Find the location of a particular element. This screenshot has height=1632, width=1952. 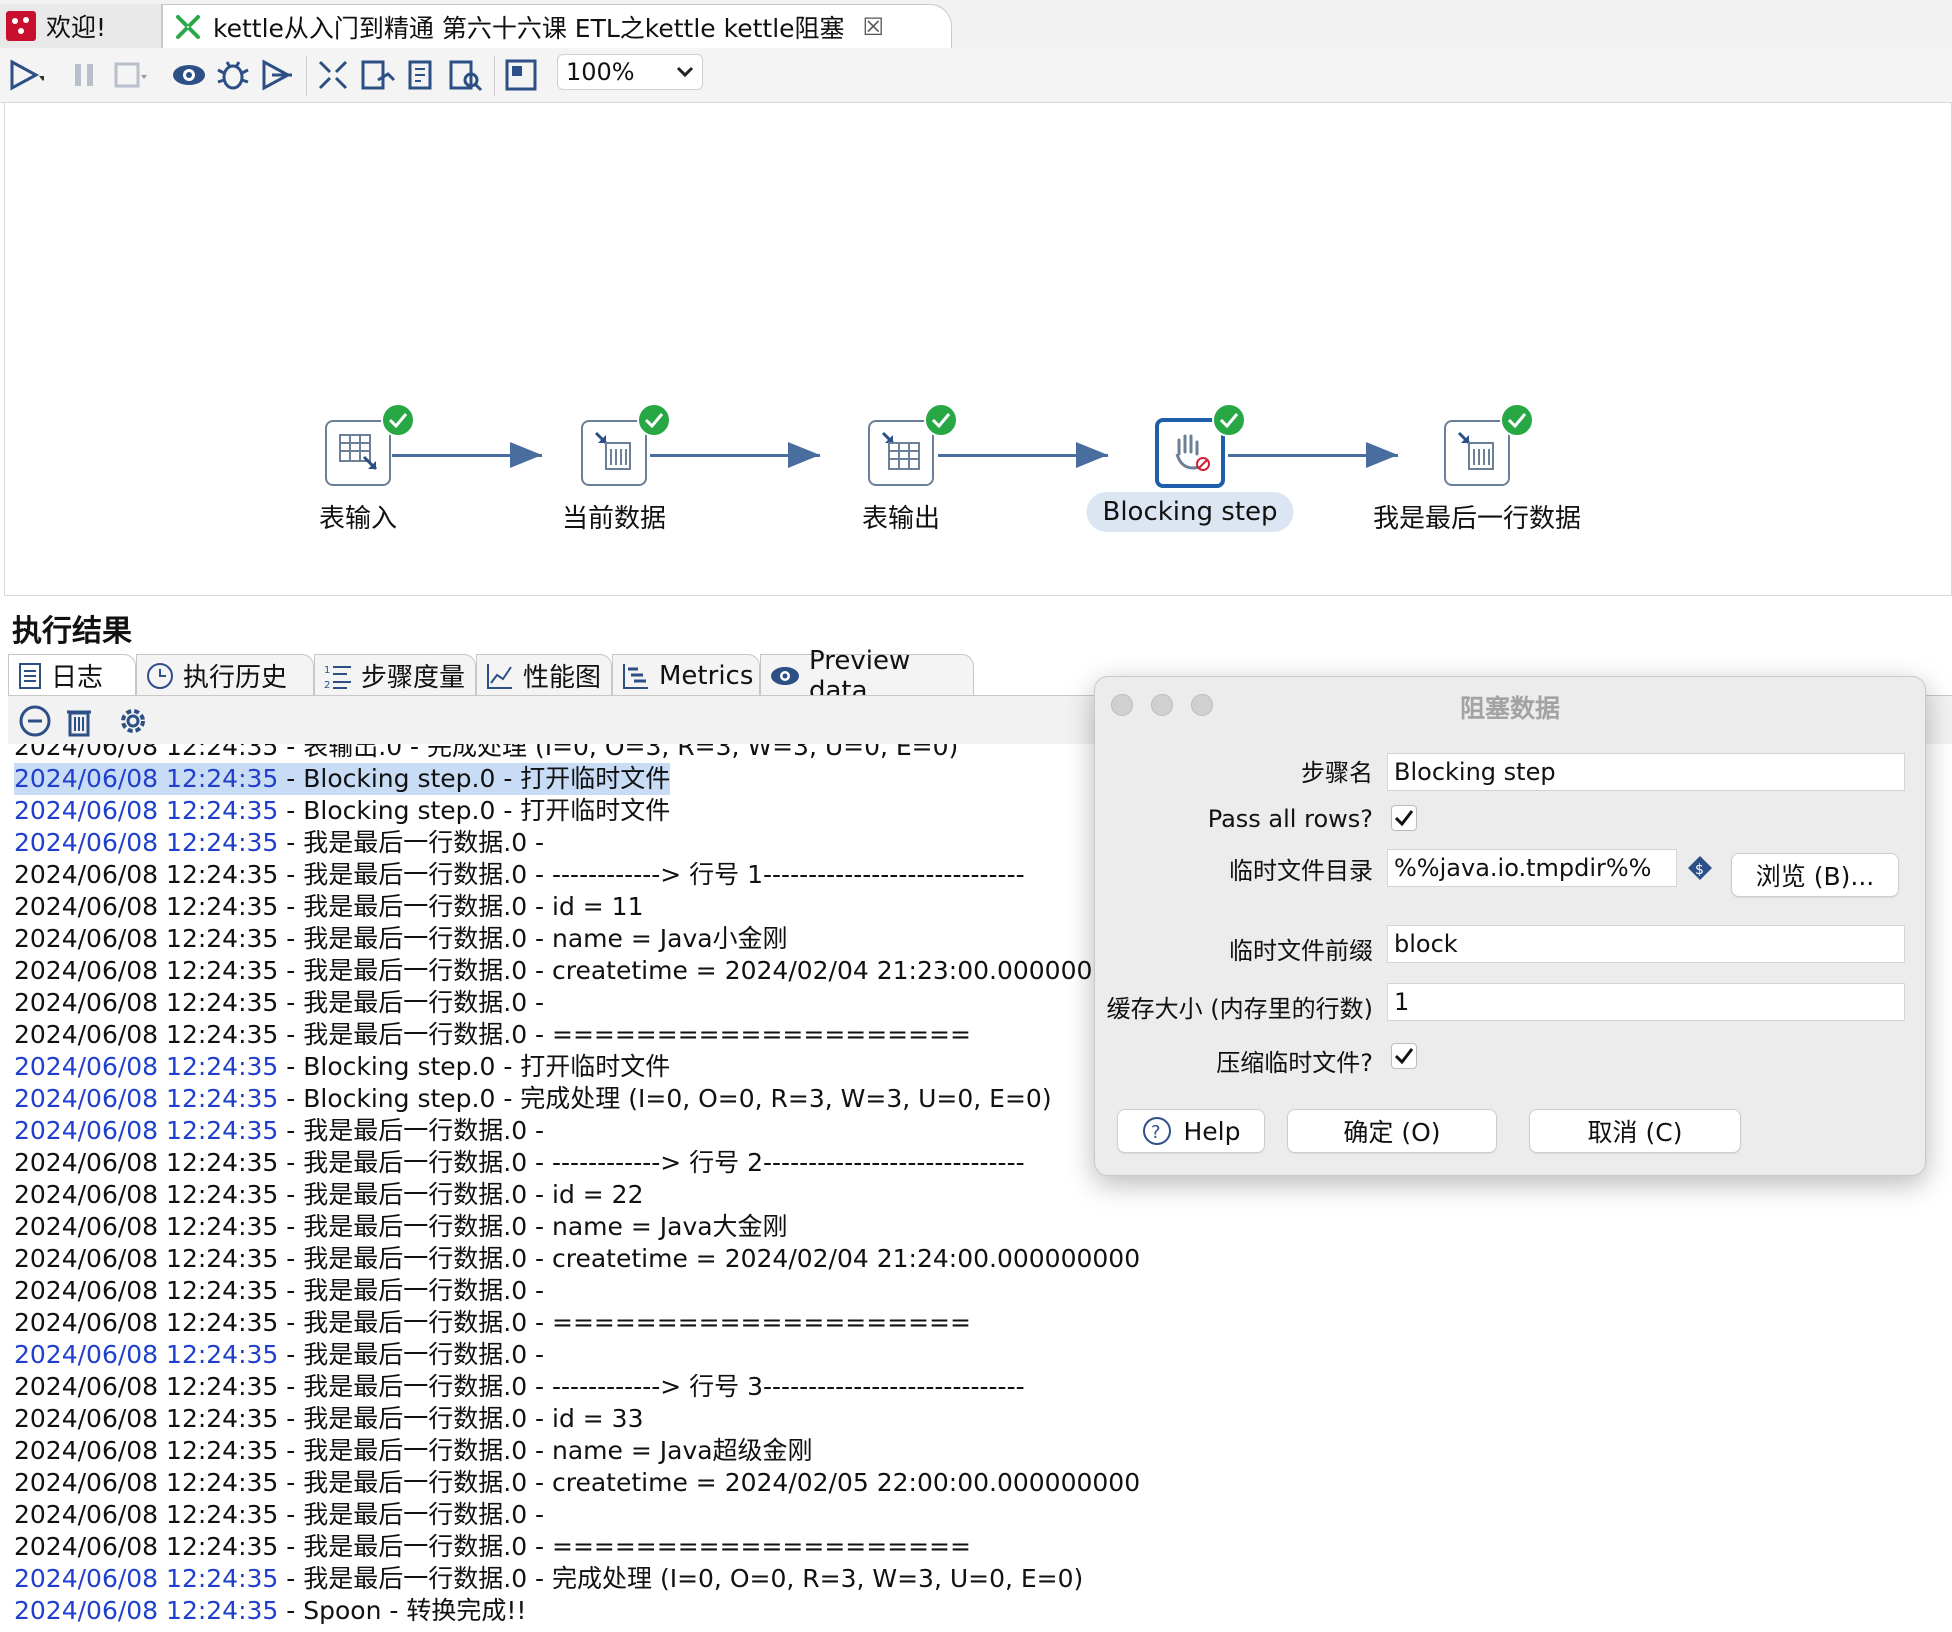

tab-performance: 性能图 is located at coordinates (544, 675).